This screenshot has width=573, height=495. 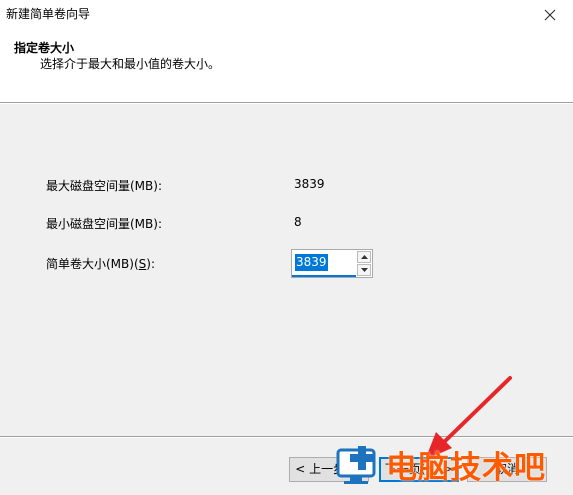 What do you see at coordinates (356, 465) in the screenshot?
I see `monitor-logo-icon` at bounding box center [356, 465].